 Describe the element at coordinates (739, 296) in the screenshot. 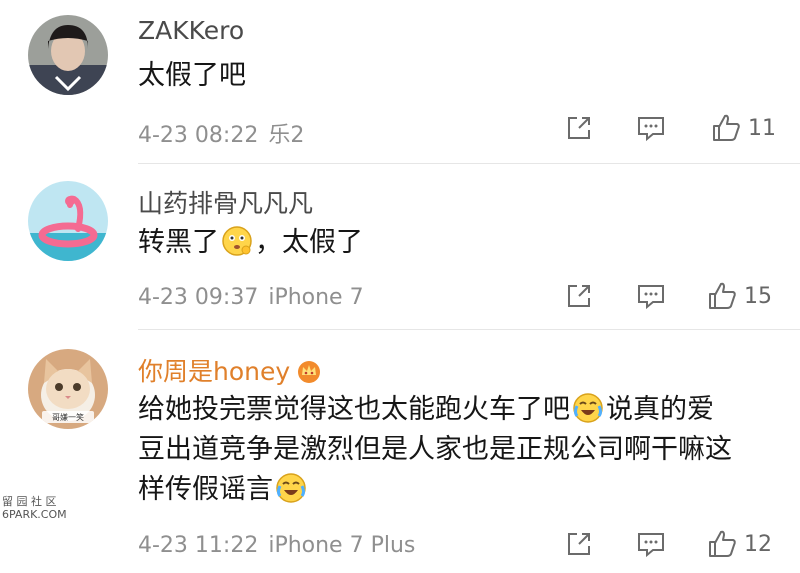

I see `like-button: 15` at that location.